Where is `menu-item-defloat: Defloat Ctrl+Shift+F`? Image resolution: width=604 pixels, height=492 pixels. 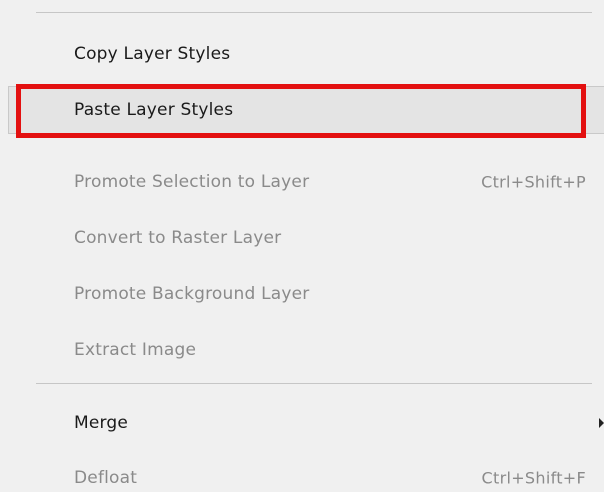 menu-item-defloat: Defloat Ctrl+Shift+F is located at coordinates (302, 471).